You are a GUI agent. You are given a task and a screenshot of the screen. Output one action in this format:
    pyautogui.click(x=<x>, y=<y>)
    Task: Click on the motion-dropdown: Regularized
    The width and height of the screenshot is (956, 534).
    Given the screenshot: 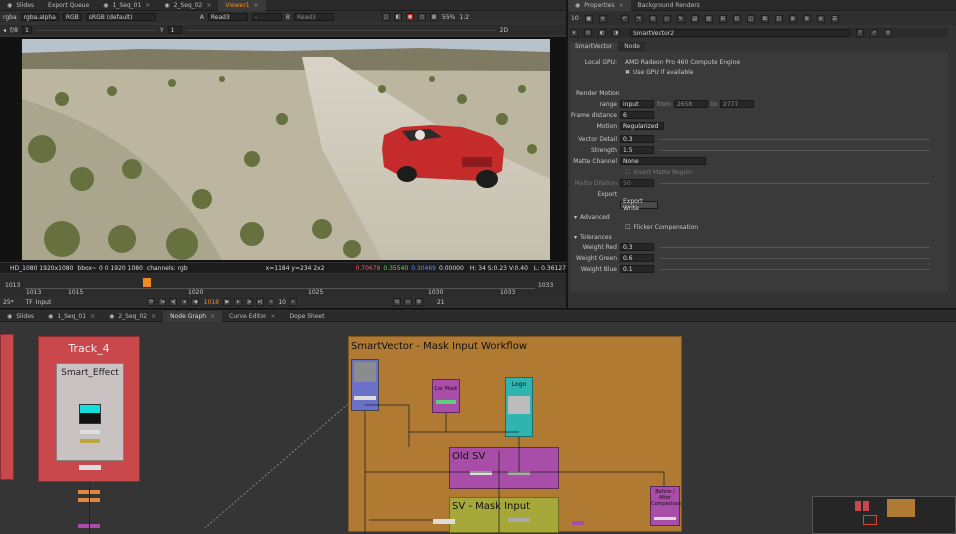 What is the action you would take?
    pyautogui.click(x=642, y=126)
    